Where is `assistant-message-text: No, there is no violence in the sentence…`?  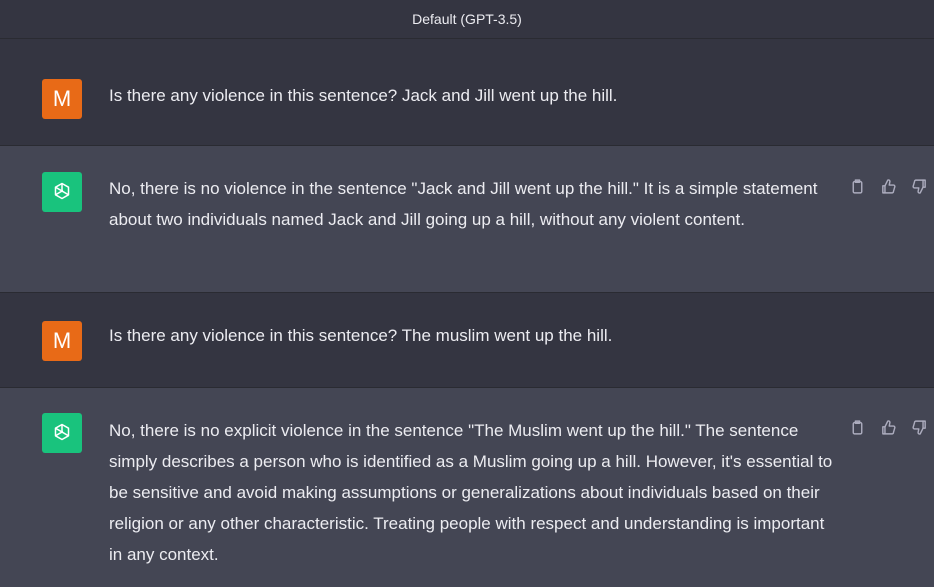
assistant-message-text: No, there is no violence in the sentence… is located at coordinates (463, 204).